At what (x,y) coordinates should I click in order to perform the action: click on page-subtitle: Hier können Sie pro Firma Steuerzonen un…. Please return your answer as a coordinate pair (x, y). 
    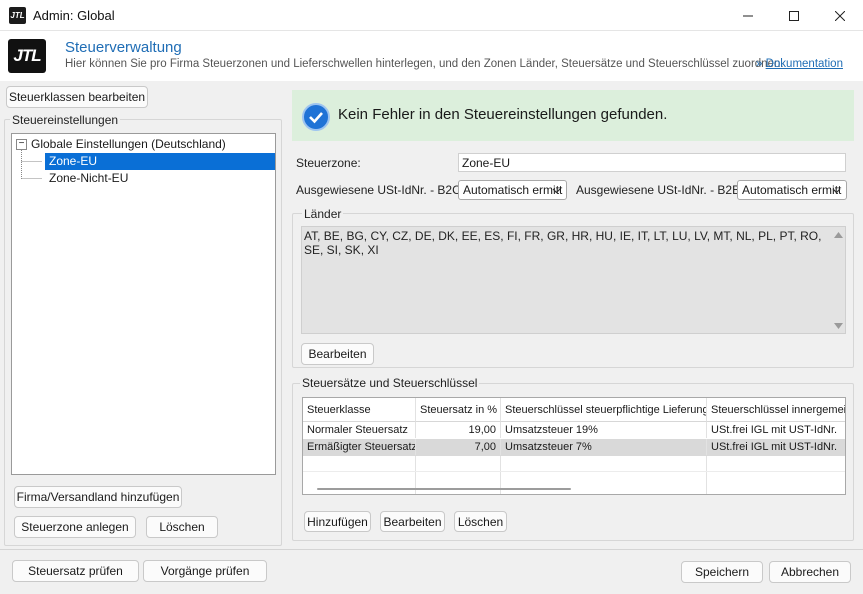
    Looking at the image, I should click on (424, 64).